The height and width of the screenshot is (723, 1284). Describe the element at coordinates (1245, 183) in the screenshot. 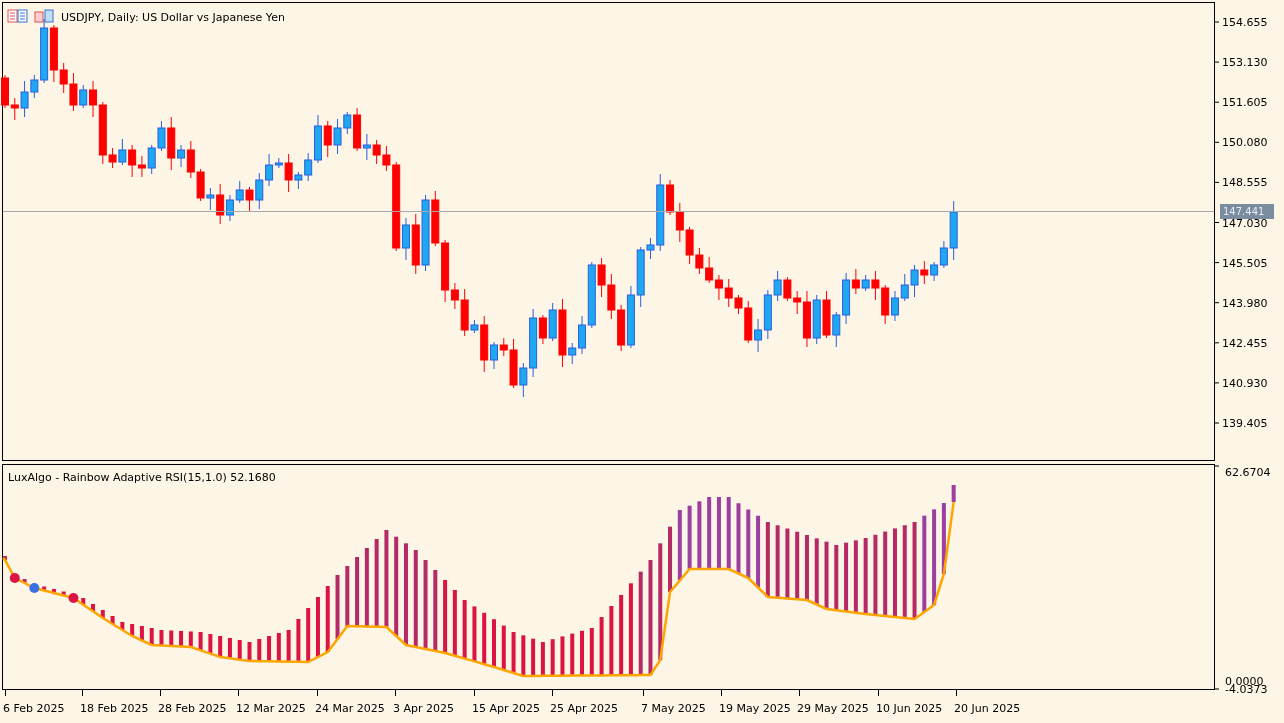

I see `price-label: 148.555` at that location.